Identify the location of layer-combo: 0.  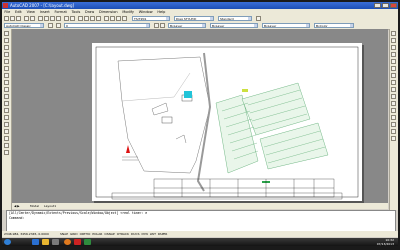
(107, 25).